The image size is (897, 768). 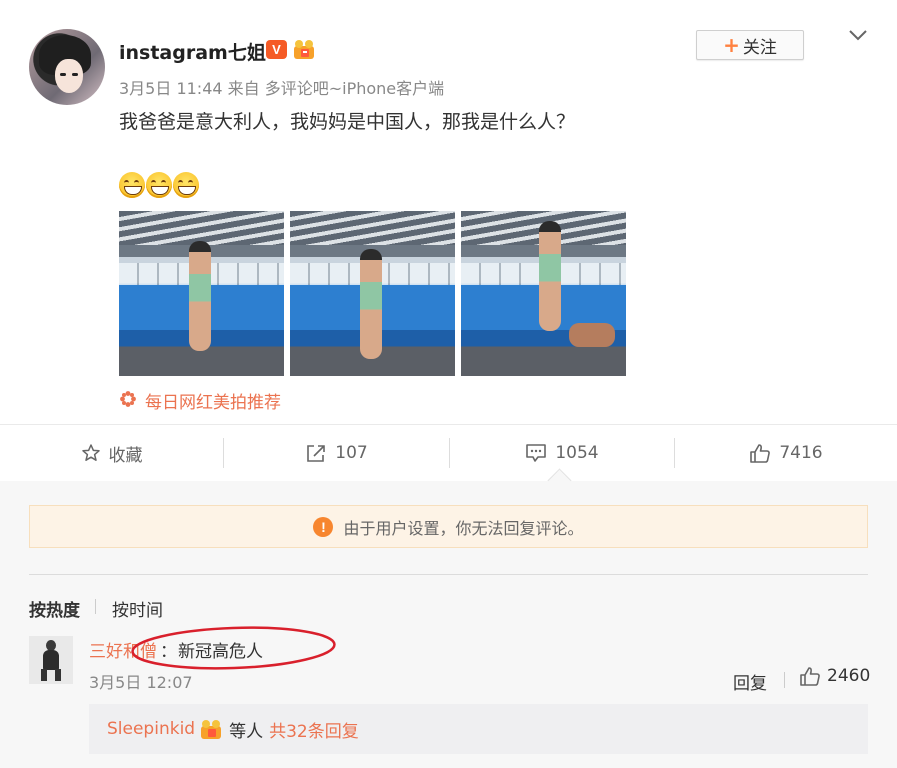 I want to click on commenter-avatar, so click(x=51, y=660).